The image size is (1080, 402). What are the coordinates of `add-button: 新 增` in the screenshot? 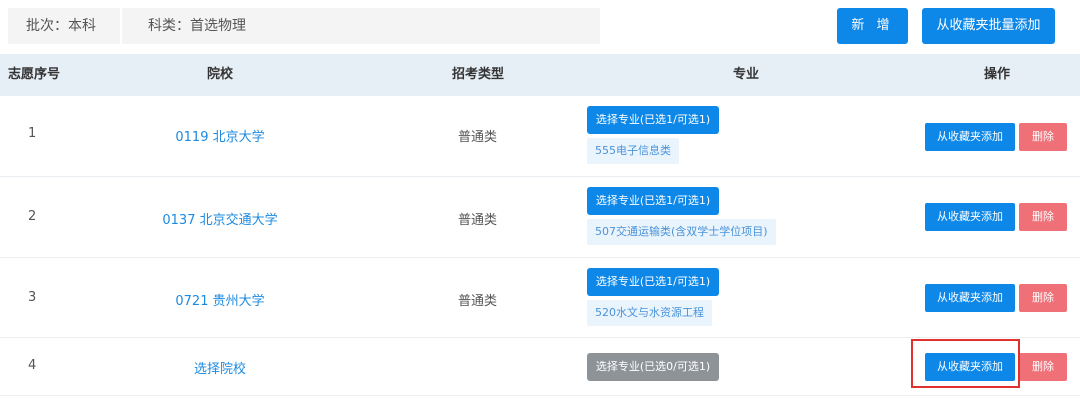 It's located at (872, 26).